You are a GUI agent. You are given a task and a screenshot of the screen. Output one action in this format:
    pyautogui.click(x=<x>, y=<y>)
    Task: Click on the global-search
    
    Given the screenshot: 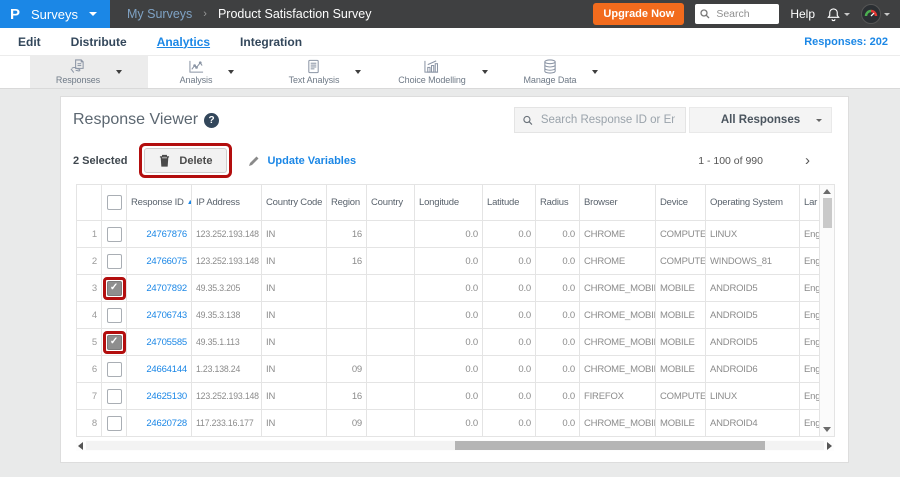 What is the action you would take?
    pyautogui.click(x=737, y=14)
    